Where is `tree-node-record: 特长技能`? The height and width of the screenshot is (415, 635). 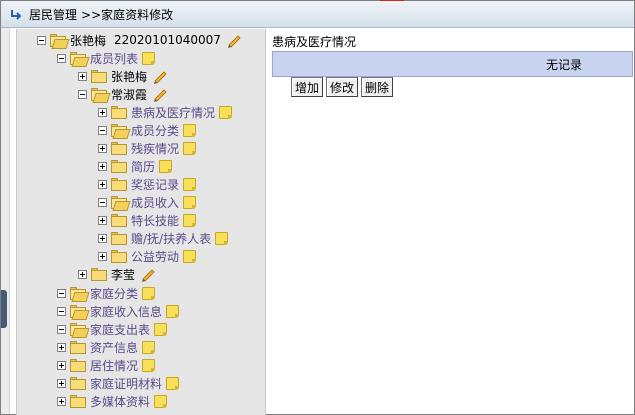 tree-node-record: 特长技能 is located at coordinates (147, 220).